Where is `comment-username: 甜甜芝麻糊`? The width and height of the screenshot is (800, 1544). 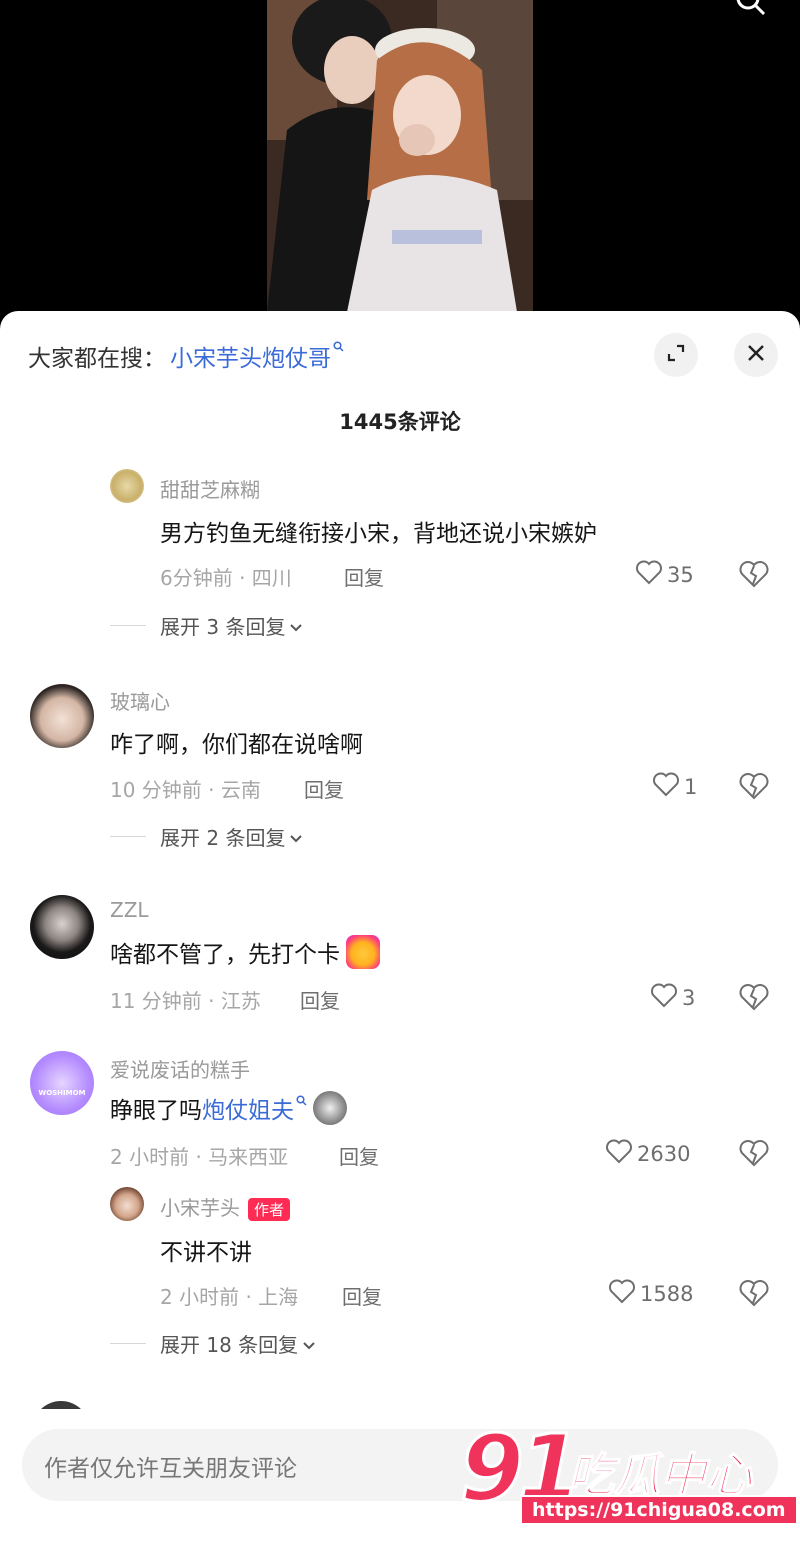 comment-username: 甜甜芝麻糊 is located at coordinates (210, 488).